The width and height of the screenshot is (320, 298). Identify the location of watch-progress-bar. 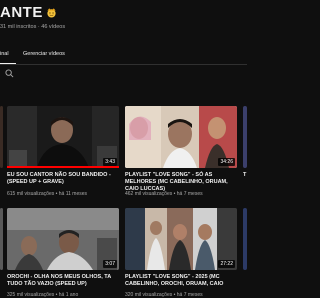
(63, 167).